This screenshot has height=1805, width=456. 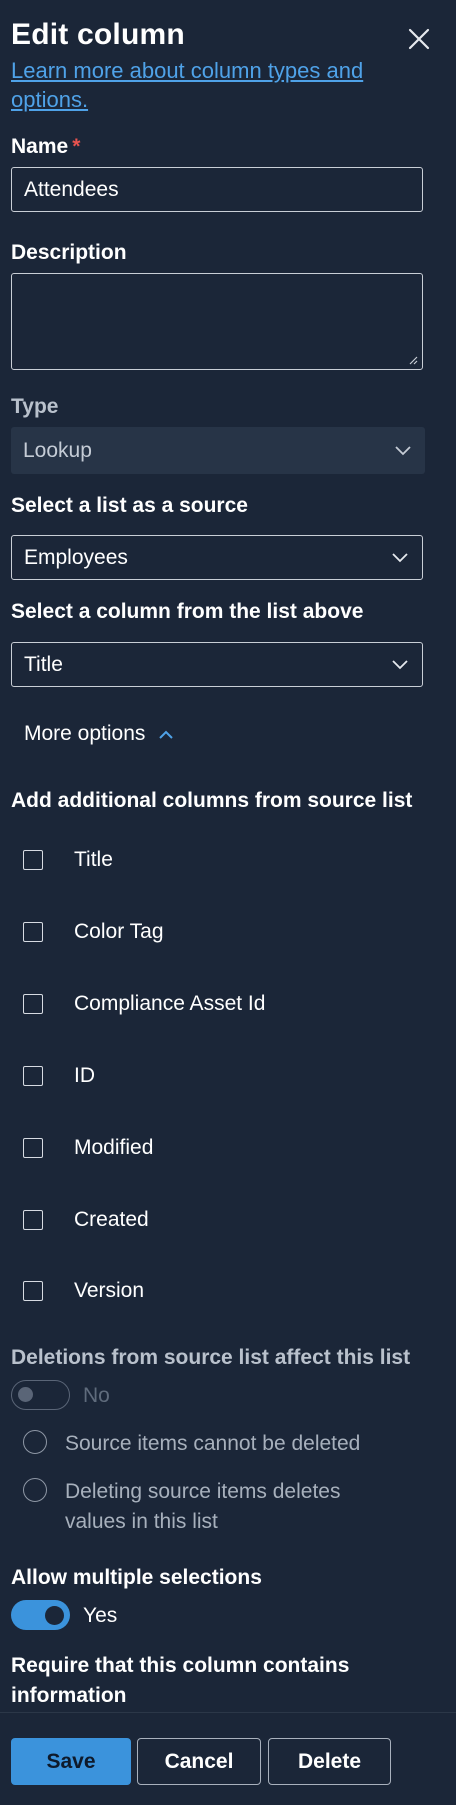 I want to click on checkbox-label: Created, so click(x=111, y=1219).